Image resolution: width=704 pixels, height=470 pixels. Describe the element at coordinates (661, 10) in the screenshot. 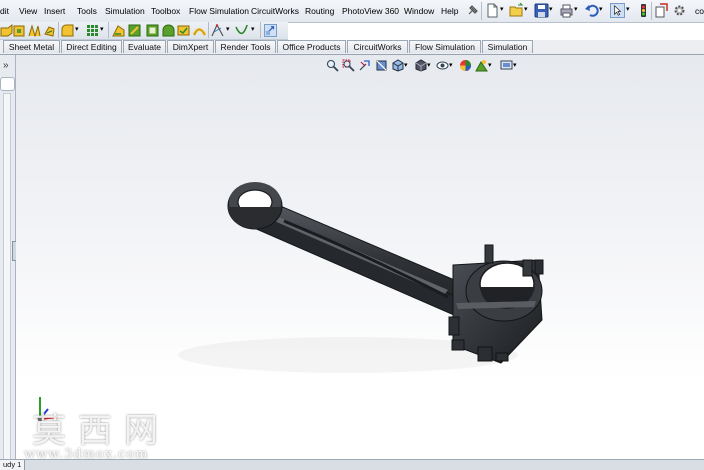

I see `file-properties-icon` at that location.